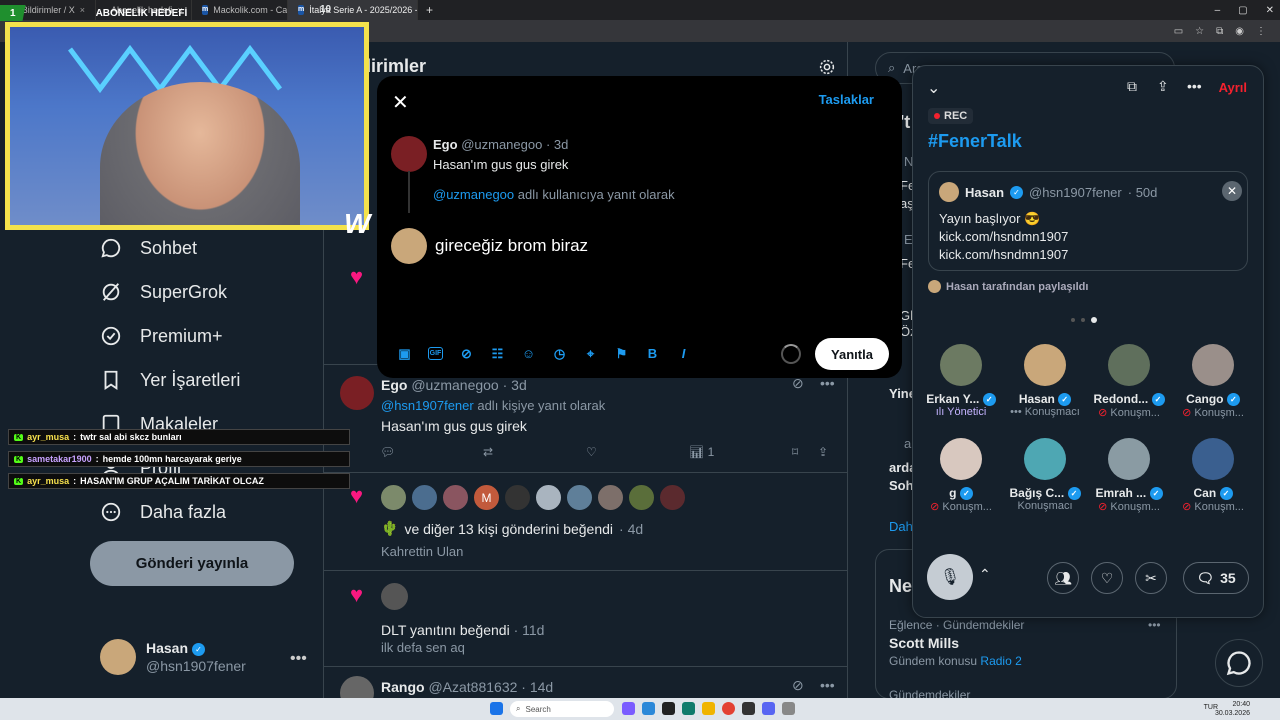 This screenshot has width=1280, height=720. What do you see at coordinates (846, 99) in the screenshot?
I see `drafts-link: Taslaklar` at bounding box center [846, 99].